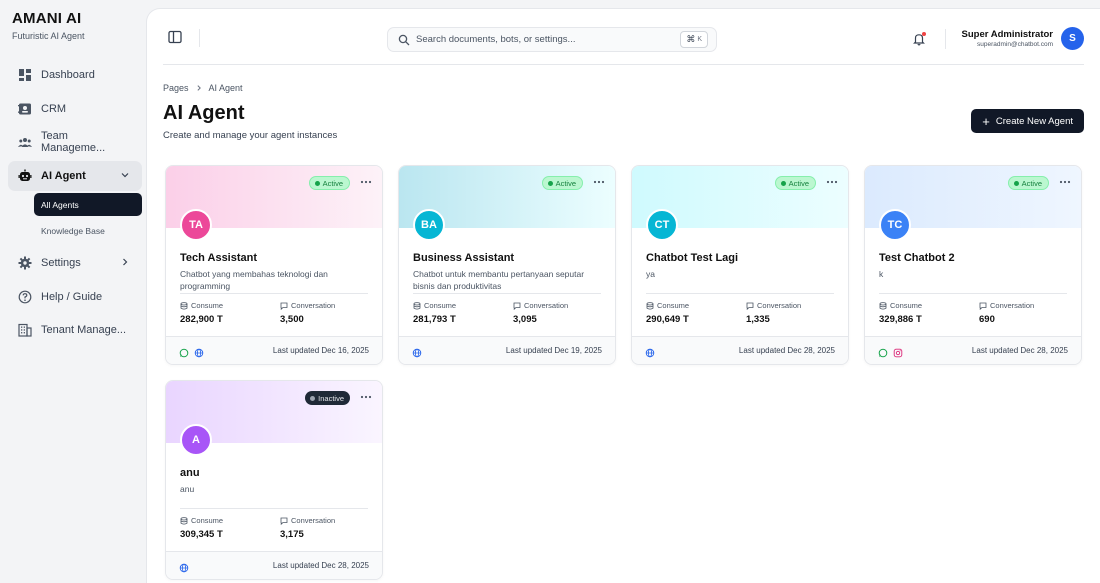 Image resolution: width=1100 pixels, height=583 pixels. Describe the element at coordinates (201, 528) in the screenshot. I see `consume-stat: Consume 309,345 T` at that location.